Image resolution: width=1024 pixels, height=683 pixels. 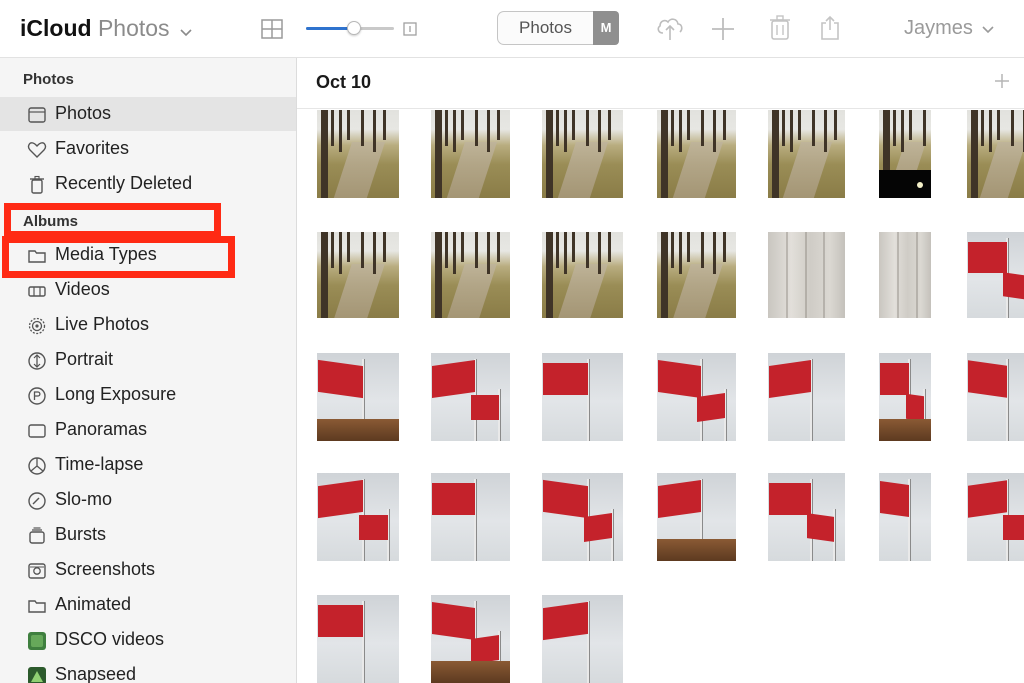 What do you see at coordinates (102, 324) in the screenshot?
I see `sidebar-item-label: Live Photos` at bounding box center [102, 324].